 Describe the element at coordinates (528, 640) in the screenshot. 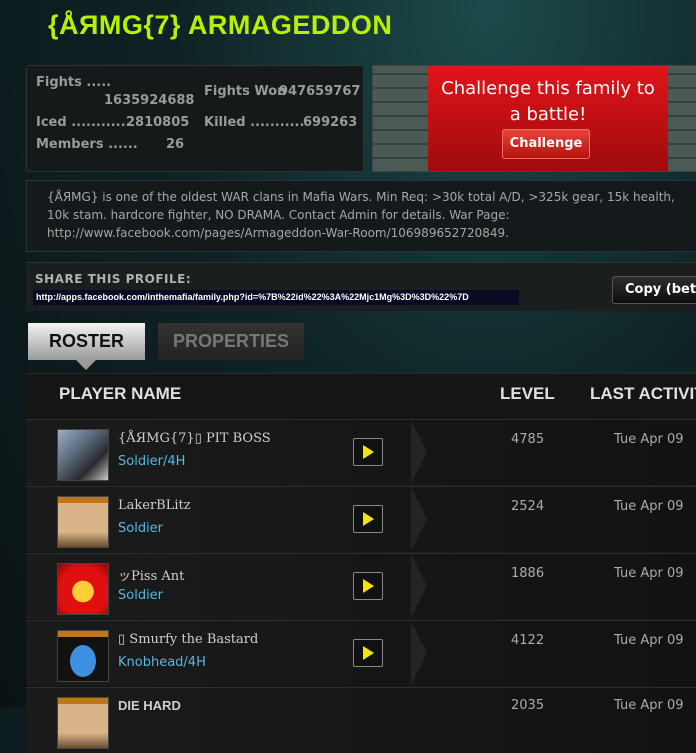

I see `player-level: 4122` at that location.